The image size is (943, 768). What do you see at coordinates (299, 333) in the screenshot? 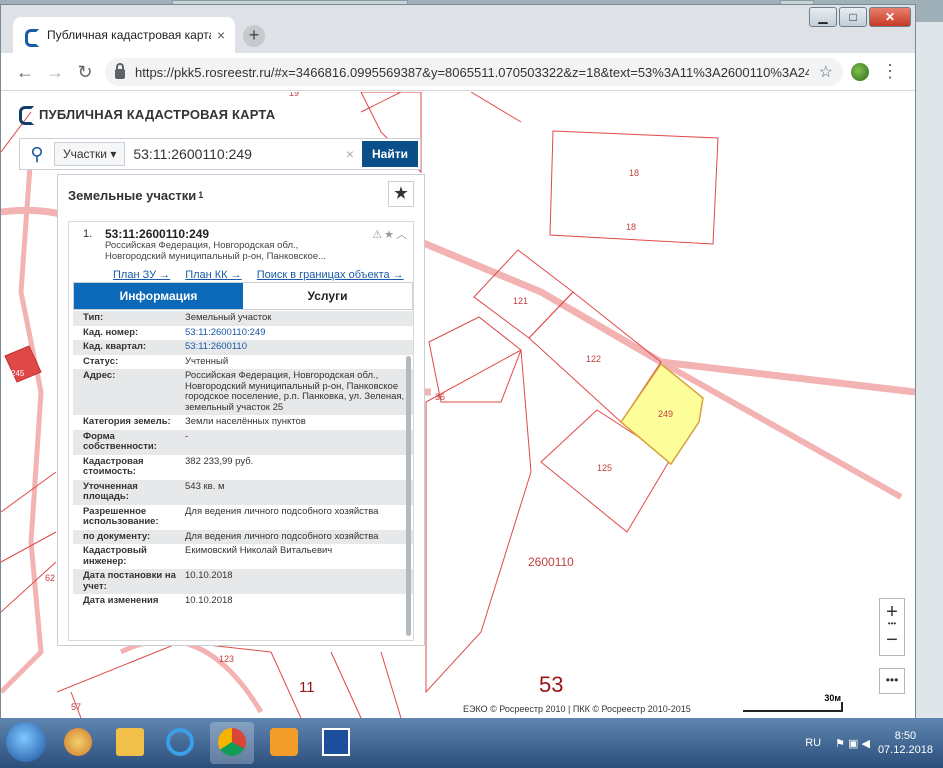
I see `info-row-value: 53:11:2600110:249` at bounding box center [299, 333].